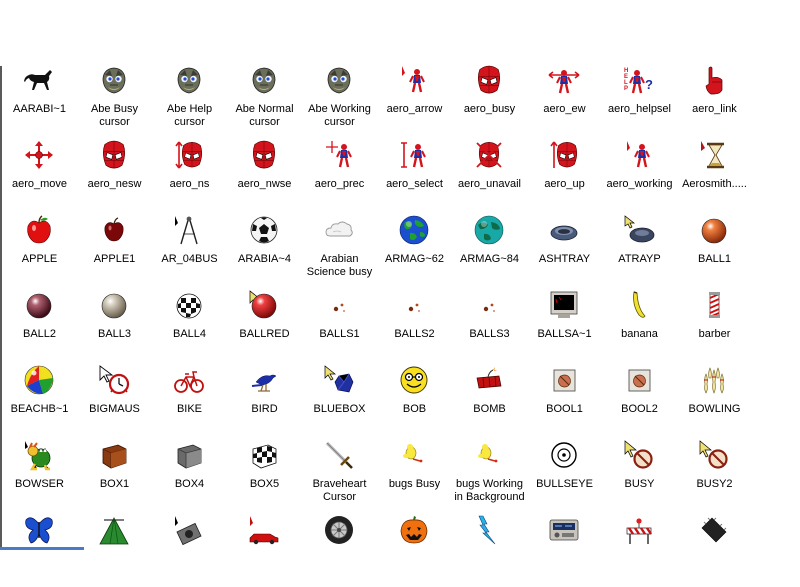 This screenshot has height=587, width=800. I want to click on file-icon-item: BUSY2, so click(714, 474).